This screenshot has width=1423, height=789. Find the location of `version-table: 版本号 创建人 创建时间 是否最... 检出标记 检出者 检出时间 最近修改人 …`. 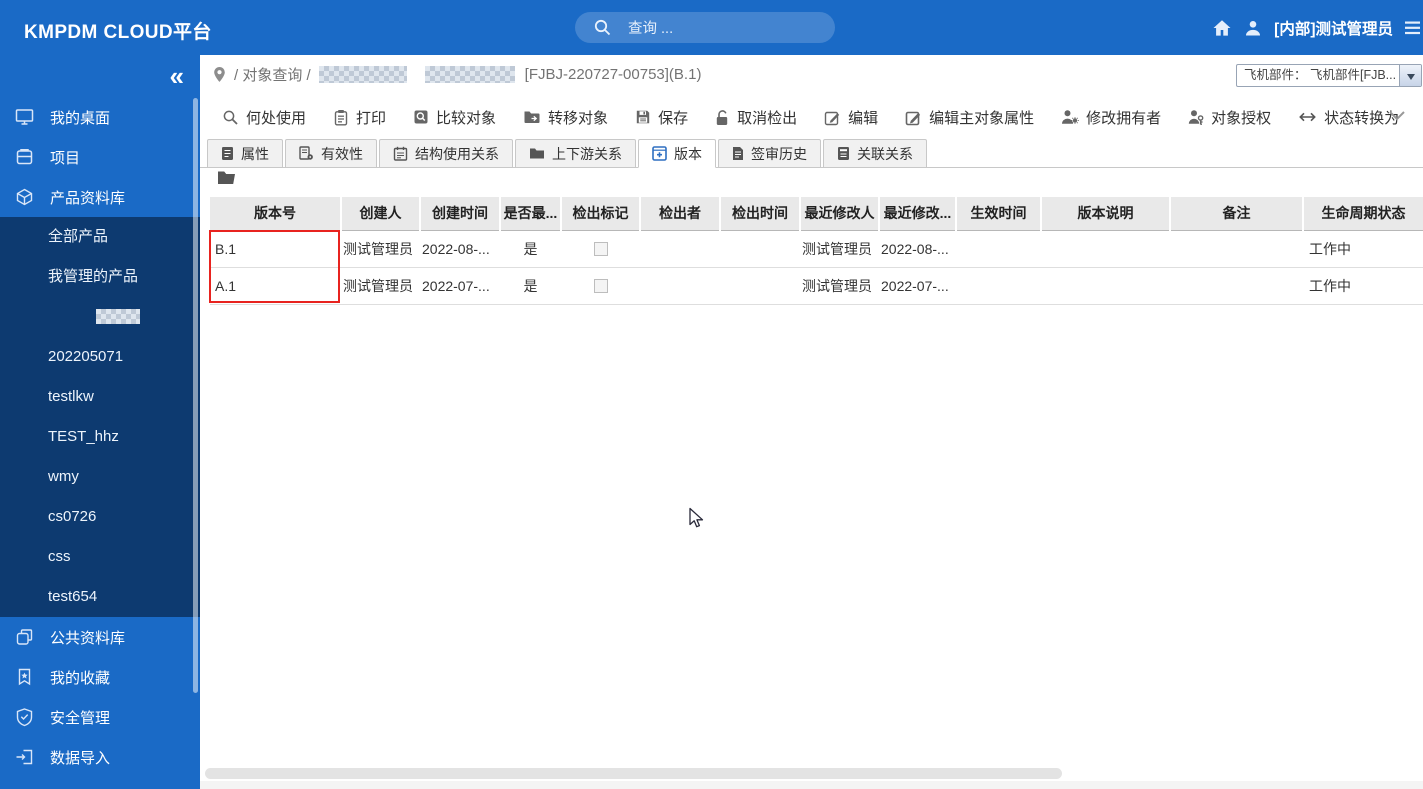

version-table: 版本号 创建人 创建时间 是否最... 检出标记 检出者 检出时间 最近修改人 … is located at coordinates (816, 251).